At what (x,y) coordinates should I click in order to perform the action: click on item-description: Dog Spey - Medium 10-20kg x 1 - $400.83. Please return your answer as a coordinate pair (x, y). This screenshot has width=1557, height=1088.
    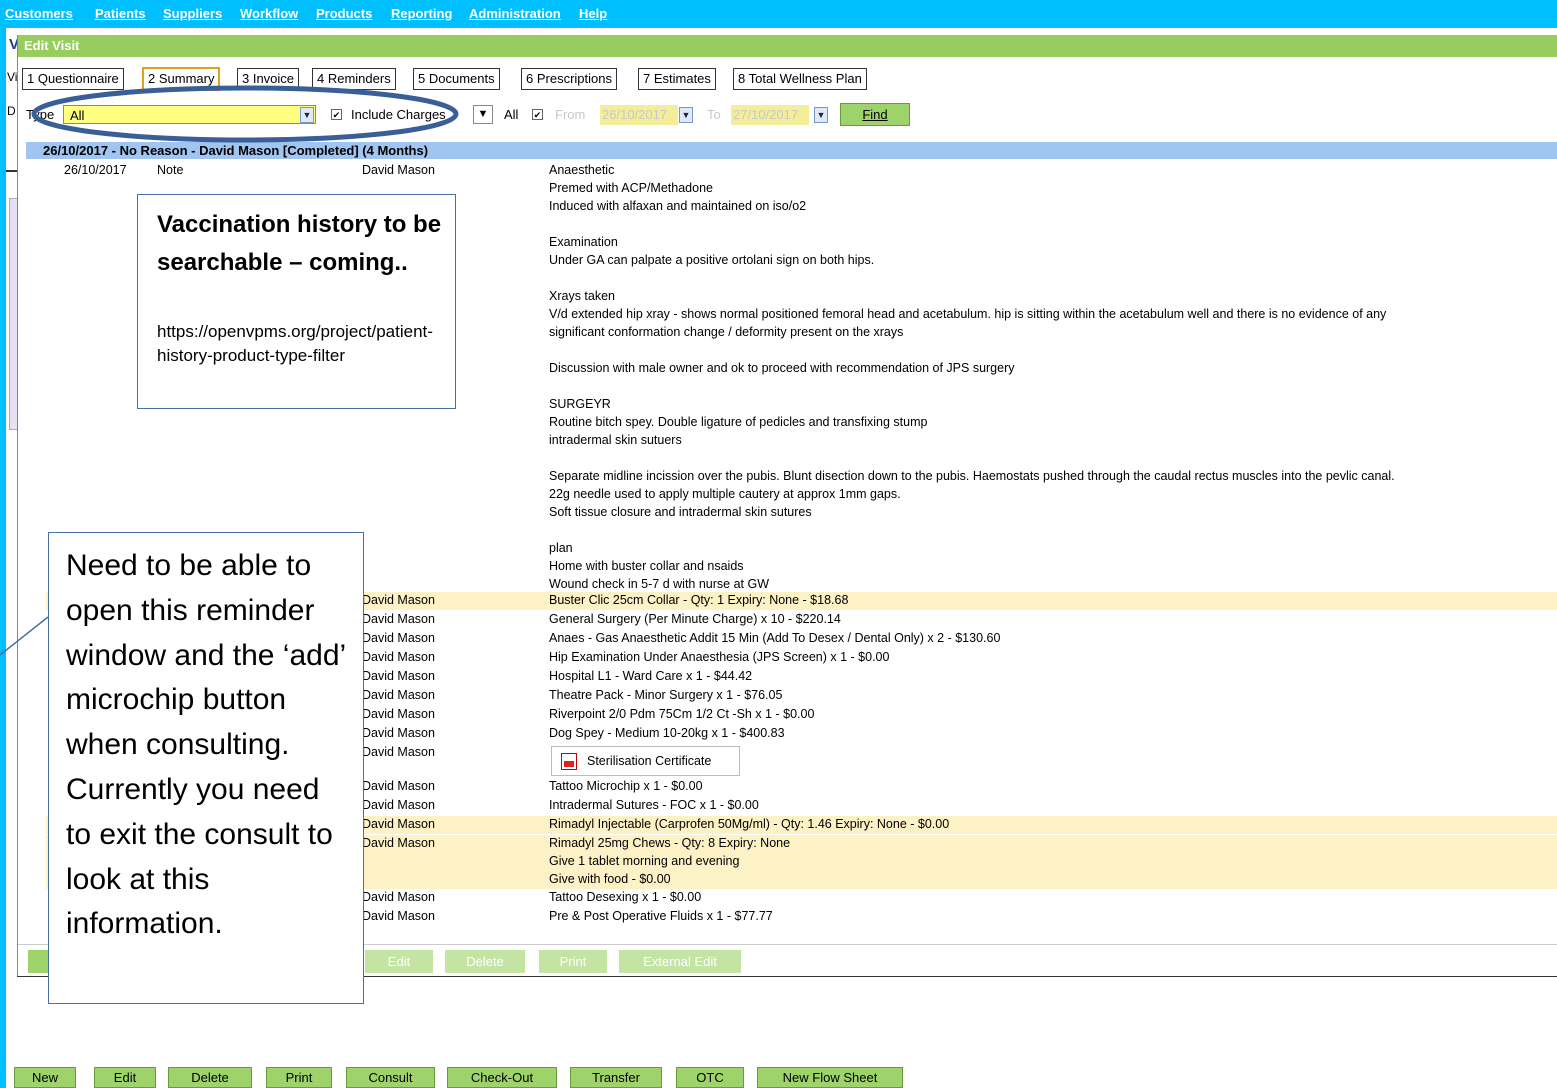
    Looking at the image, I should click on (667, 733).